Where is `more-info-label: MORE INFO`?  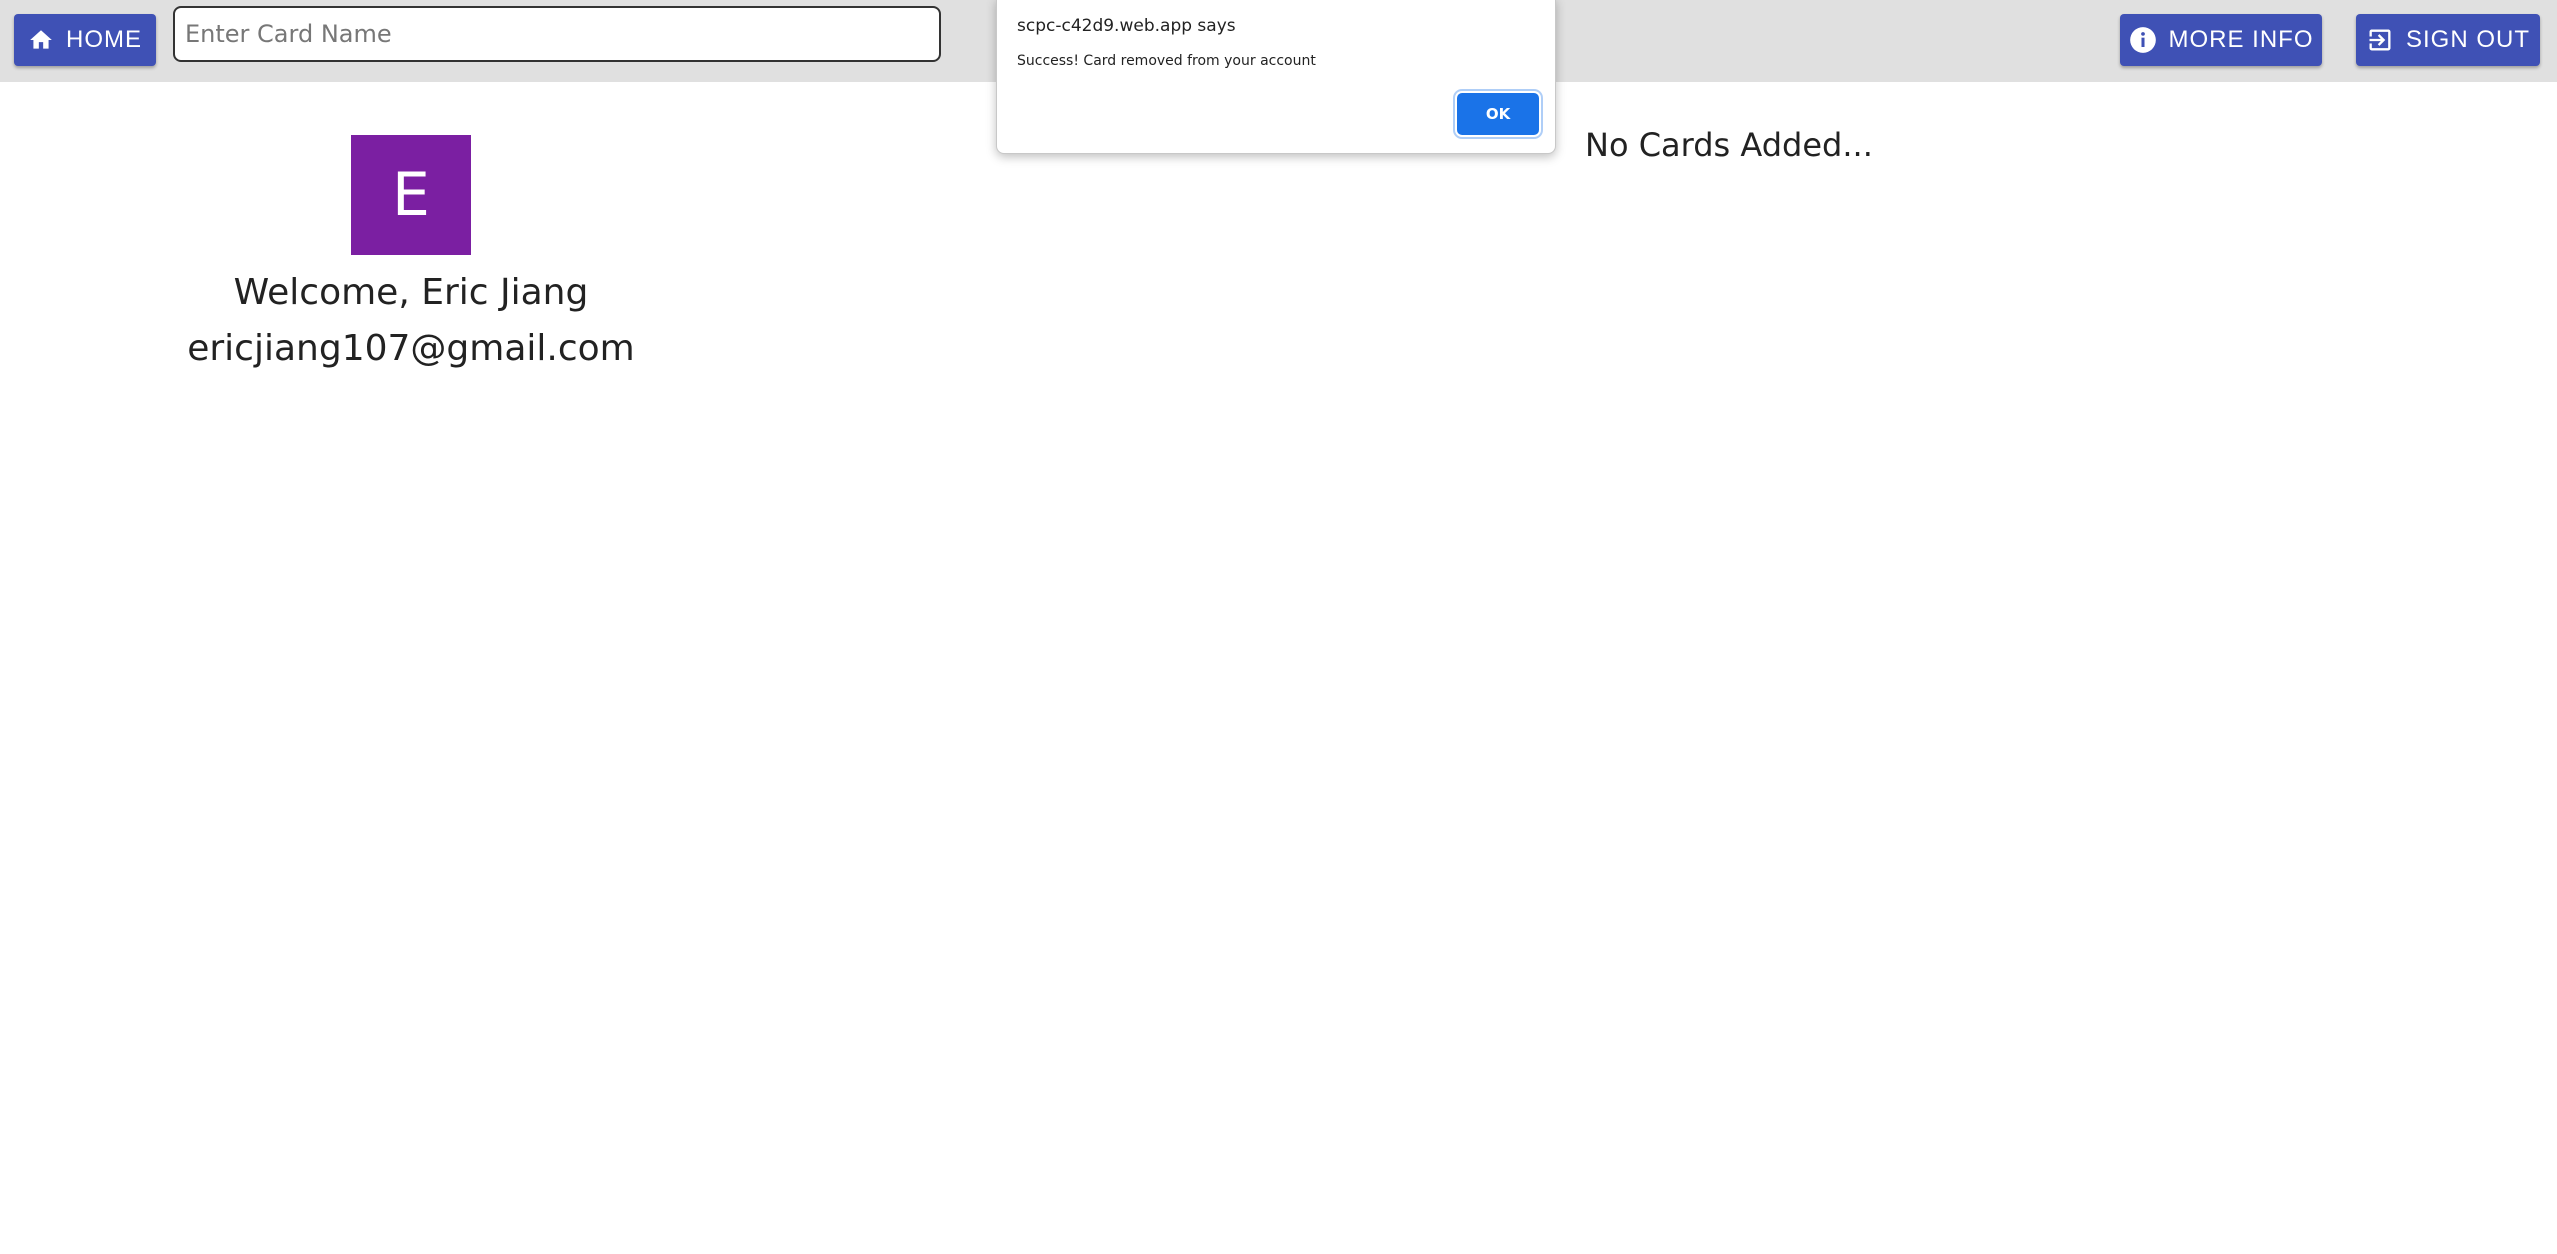 more-info-label: MORE INFO is located at coordinates (2241, 39).